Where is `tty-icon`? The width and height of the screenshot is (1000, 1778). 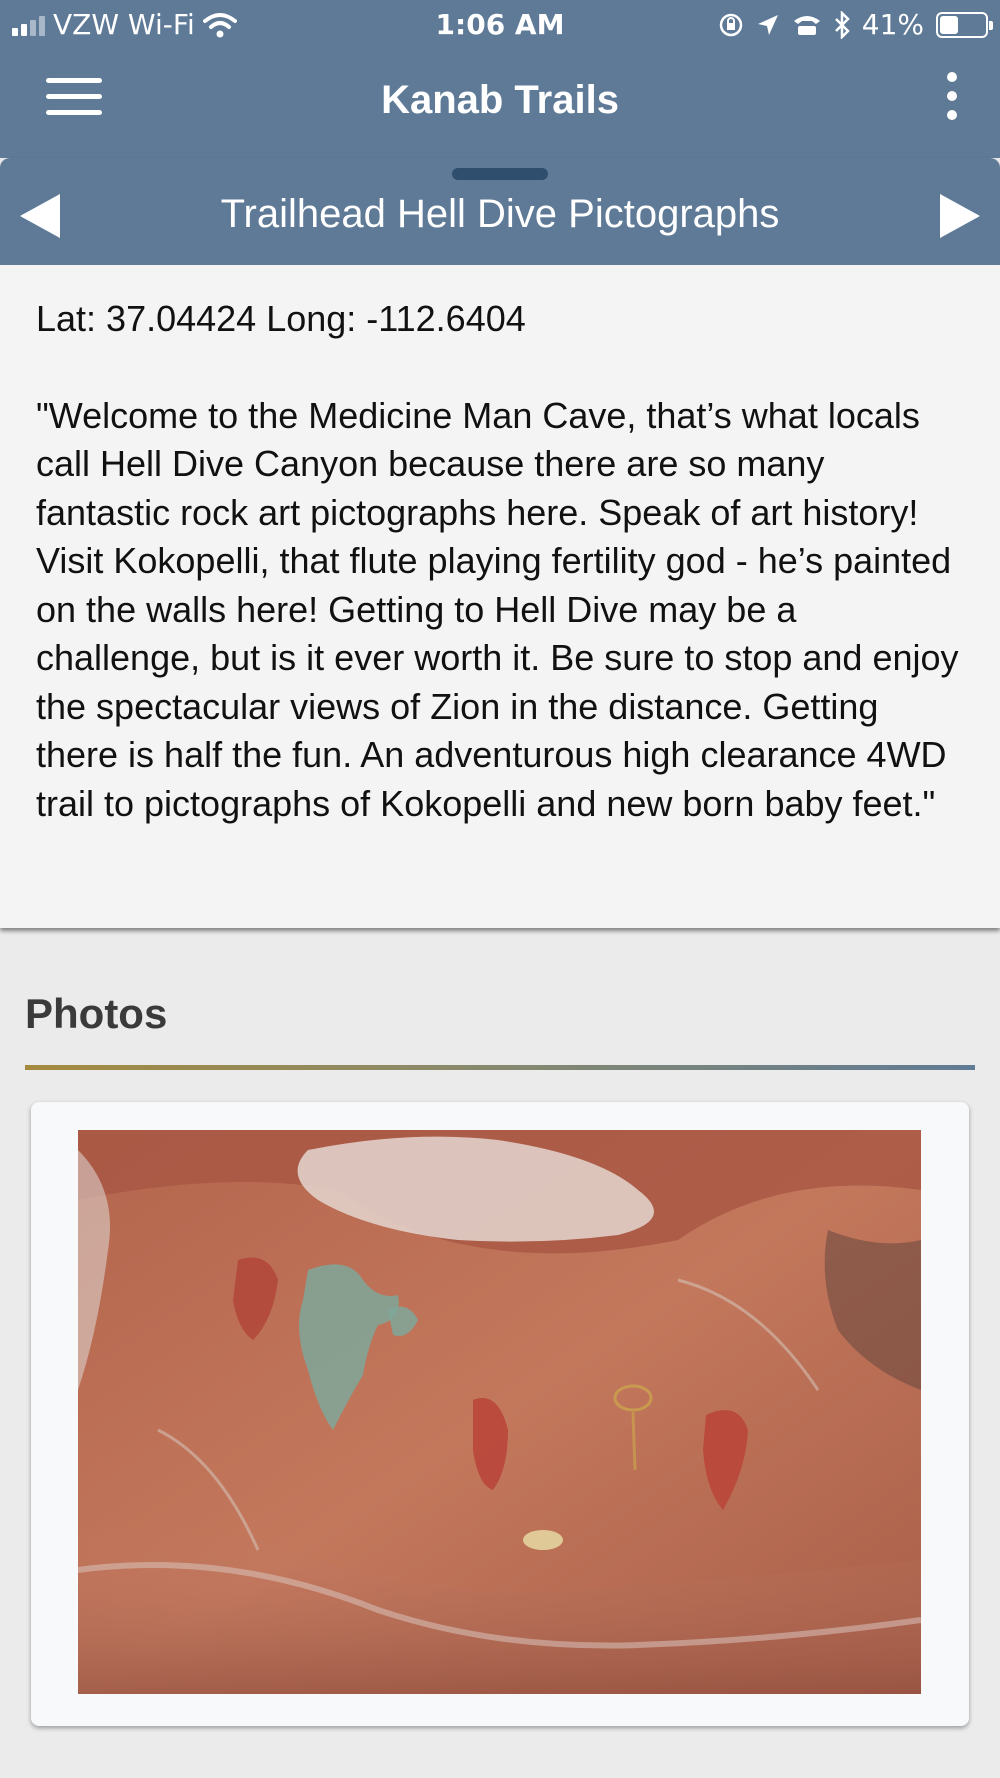
tty-icon is located at coordinates (806, 25).